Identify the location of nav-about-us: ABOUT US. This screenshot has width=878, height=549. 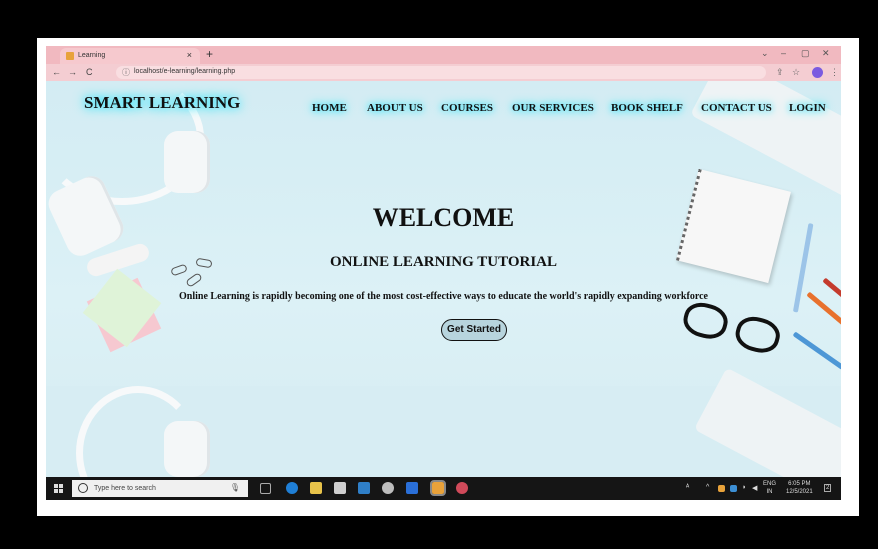
(395, 108).